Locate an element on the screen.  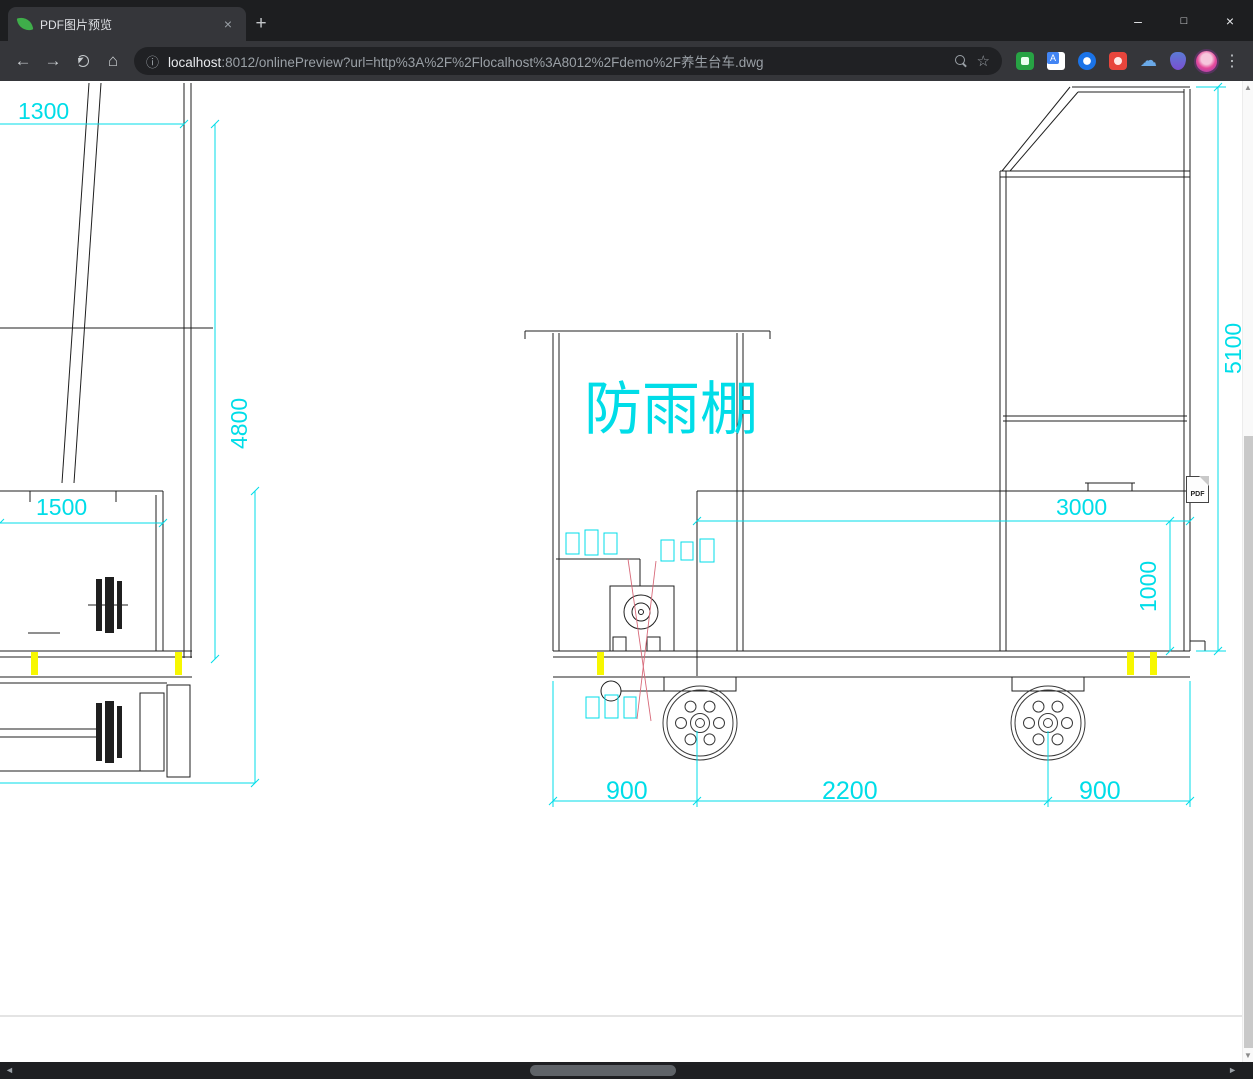
reload-button is located at coordinates (83, 61).